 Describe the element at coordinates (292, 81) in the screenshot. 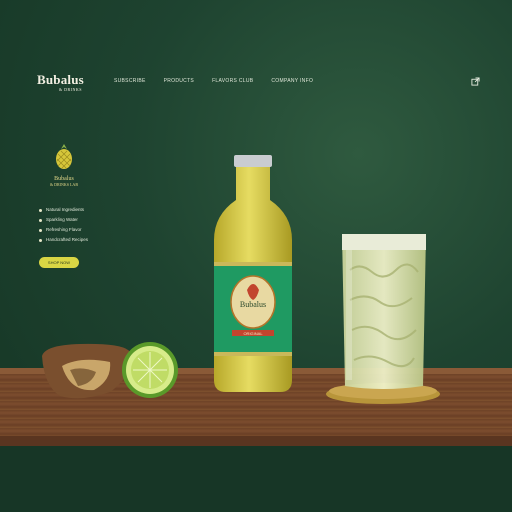

I see `nav-company-info: COMPANY INFO` at that location.